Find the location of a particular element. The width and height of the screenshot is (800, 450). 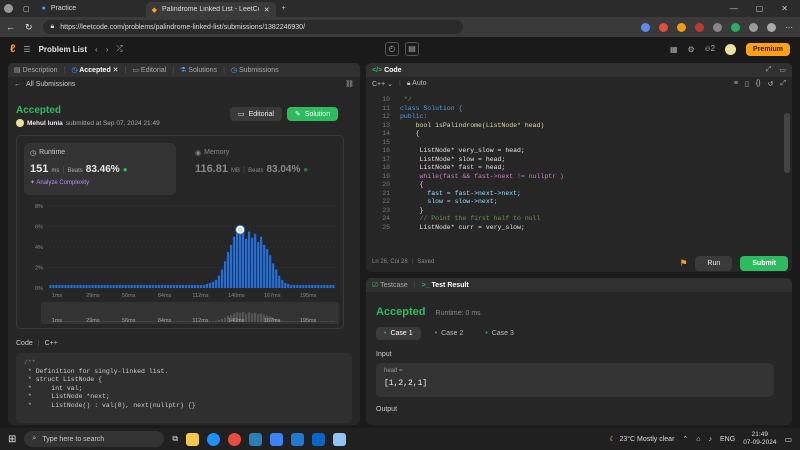

todo-icon is located at coordinates (277, 439).